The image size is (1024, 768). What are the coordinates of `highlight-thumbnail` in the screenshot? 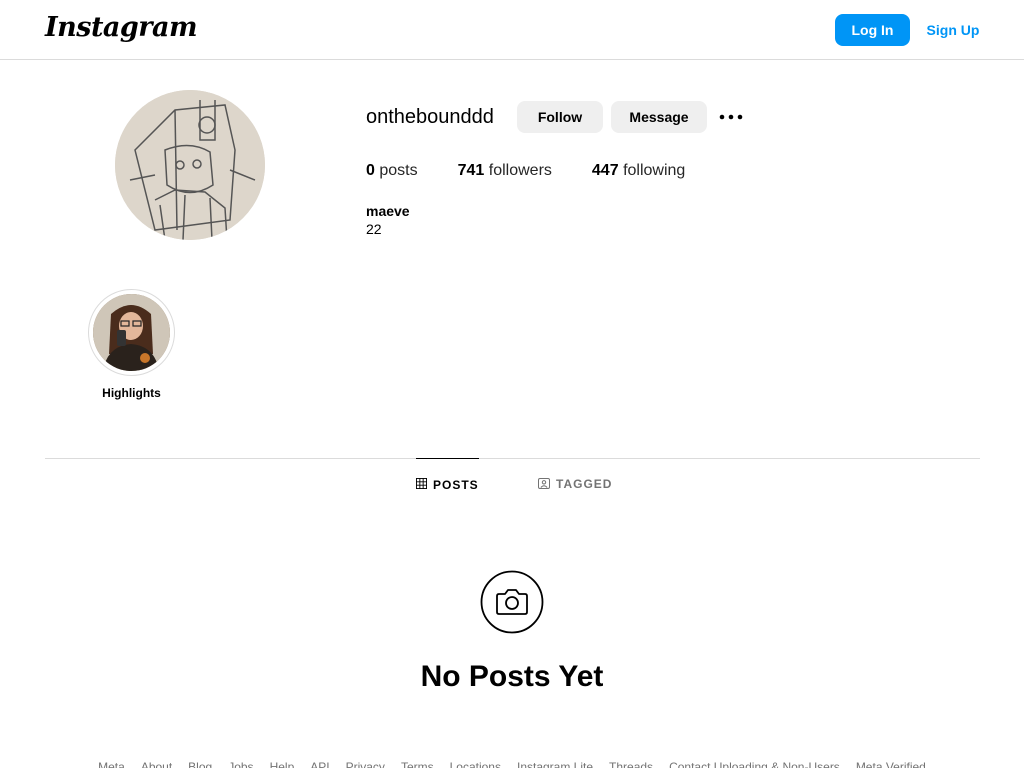 It's located at (131, 332).